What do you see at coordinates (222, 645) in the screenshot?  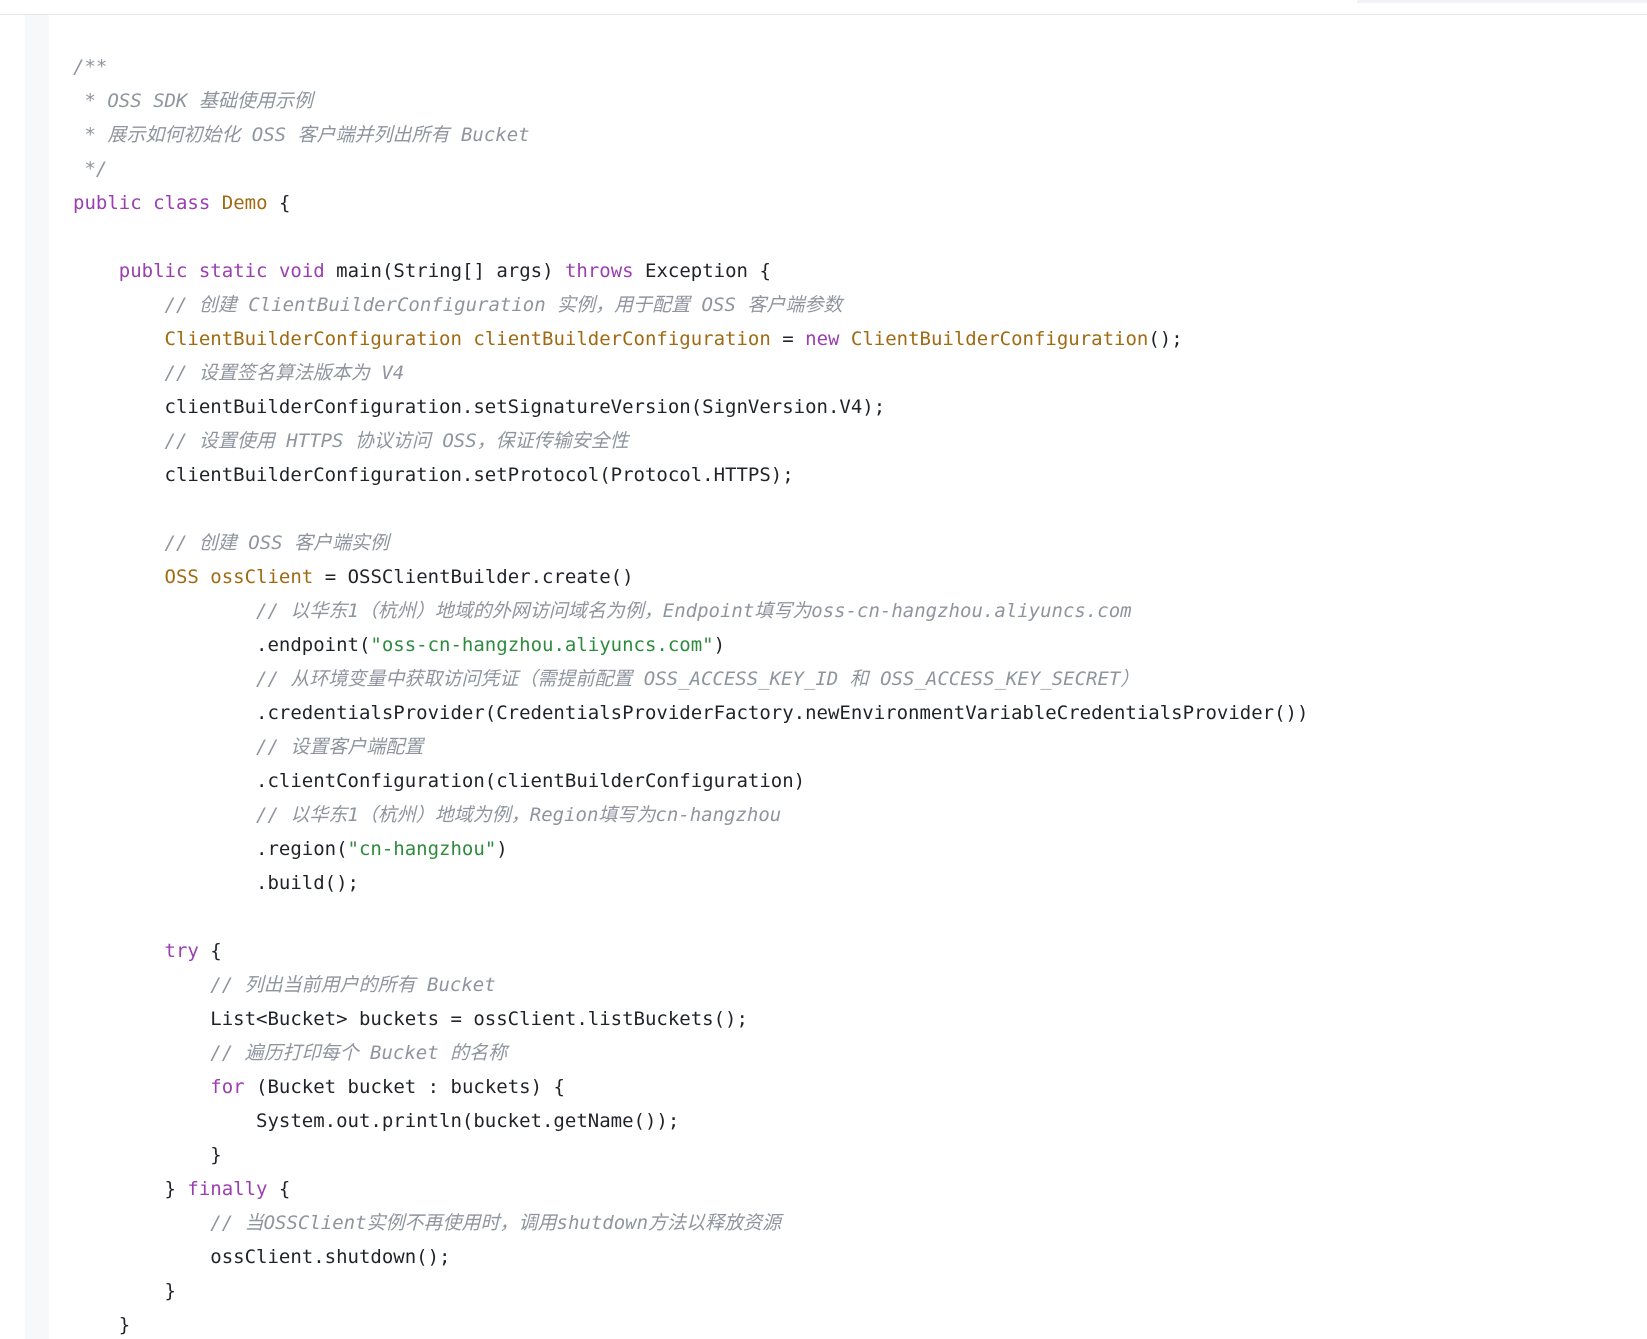 I see `code-token-plain: .endpoint(` at bounding box center [222, 645].